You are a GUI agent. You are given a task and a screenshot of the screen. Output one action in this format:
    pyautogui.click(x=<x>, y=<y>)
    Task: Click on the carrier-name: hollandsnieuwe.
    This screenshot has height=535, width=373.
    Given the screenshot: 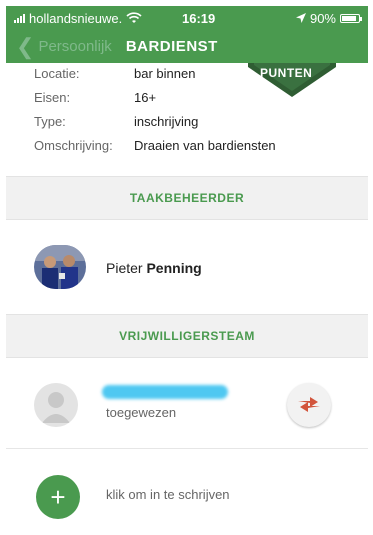 What is the action you would take?
    pyautogui.click(x=76, y=18)
    